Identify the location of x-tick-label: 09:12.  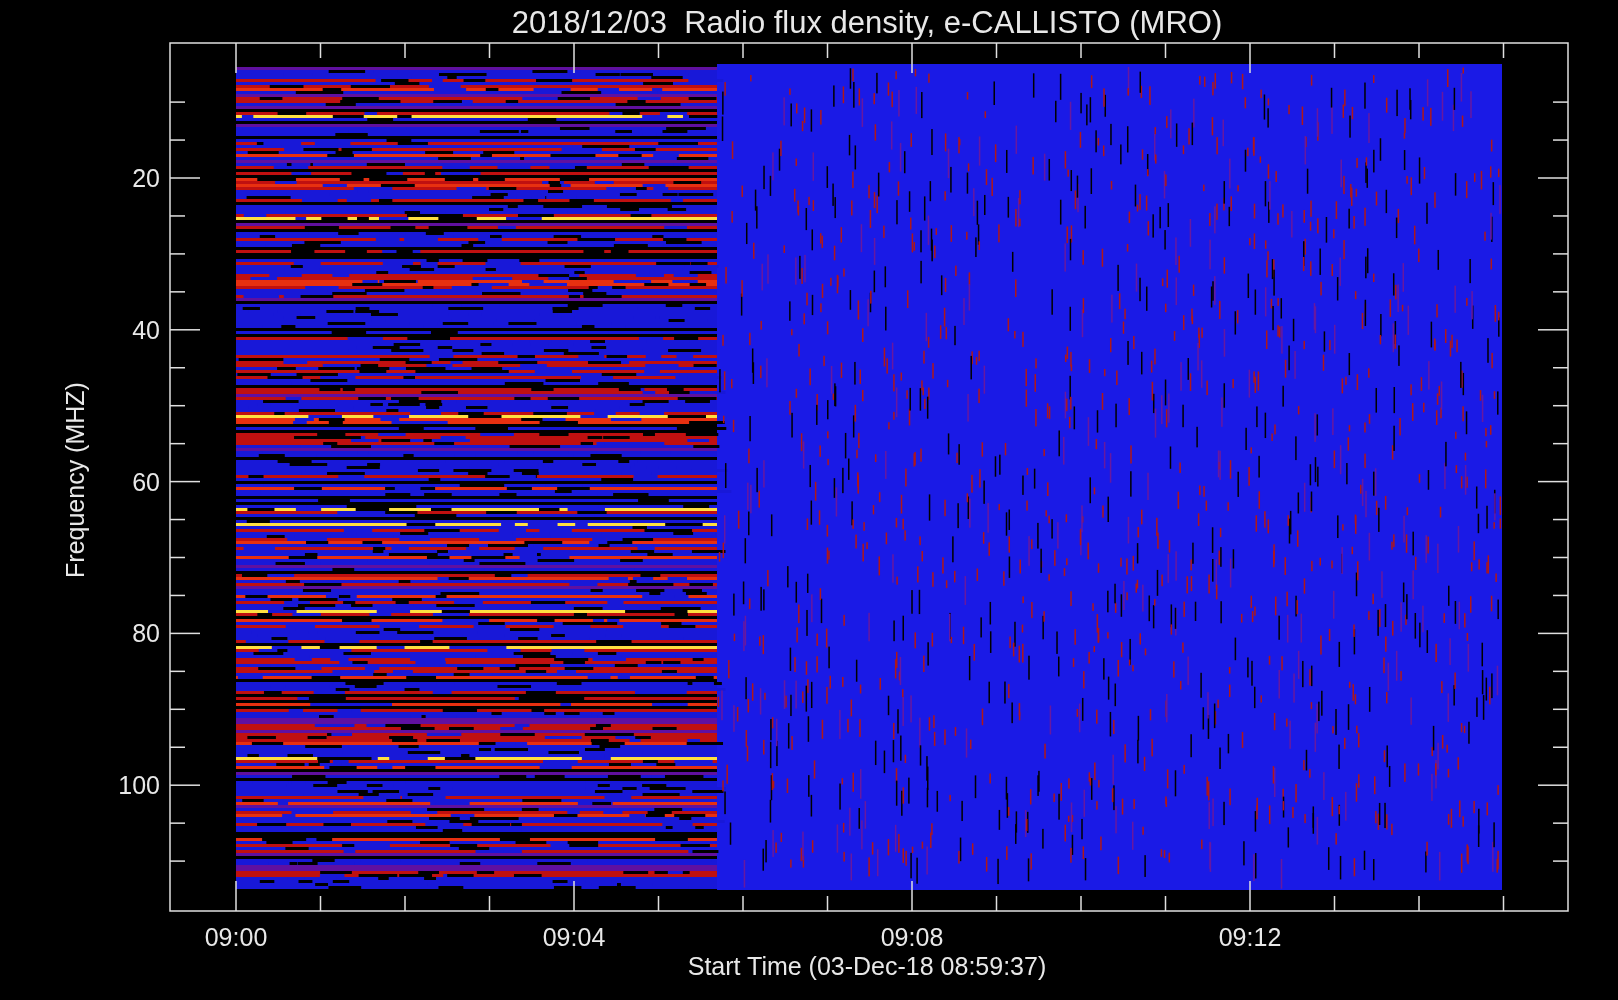
(1250, 937).